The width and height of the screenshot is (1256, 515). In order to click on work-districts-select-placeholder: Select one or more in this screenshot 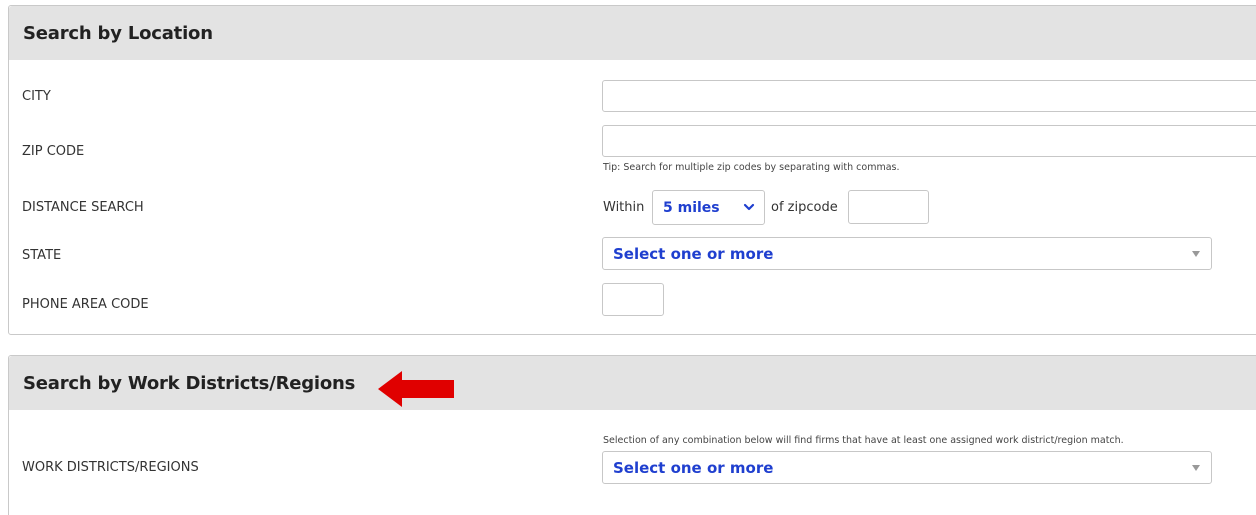, I will do `click(693, 467)`.